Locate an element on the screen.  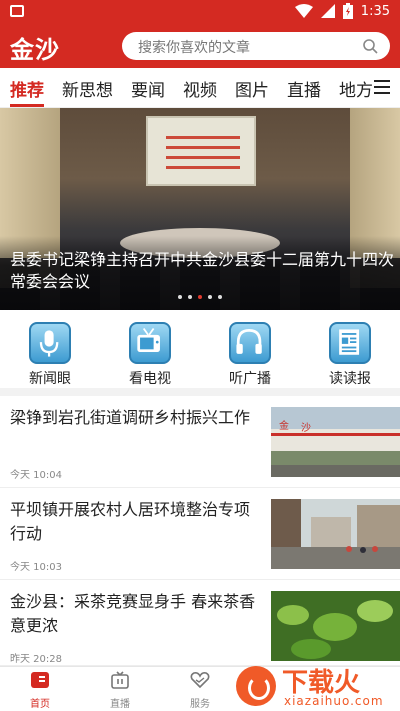
watermark-domain: xiazaihuo.com is located at coordinates (334, 701).